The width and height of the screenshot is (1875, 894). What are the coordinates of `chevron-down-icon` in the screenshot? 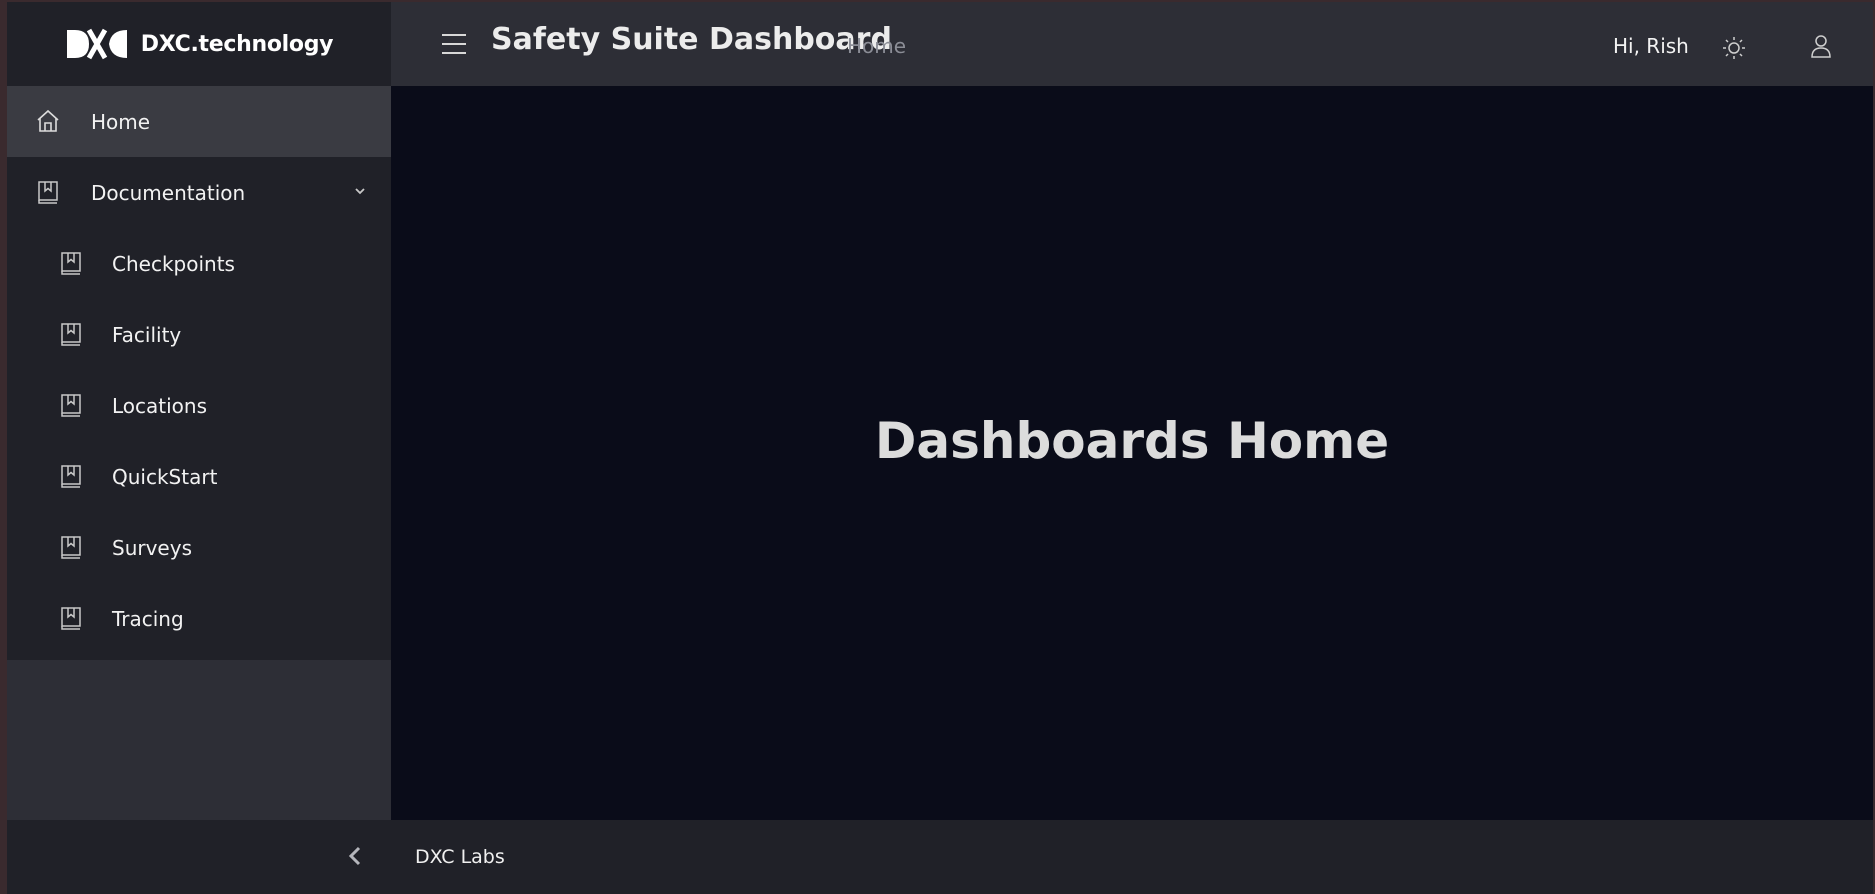 It's located at (360, 191).